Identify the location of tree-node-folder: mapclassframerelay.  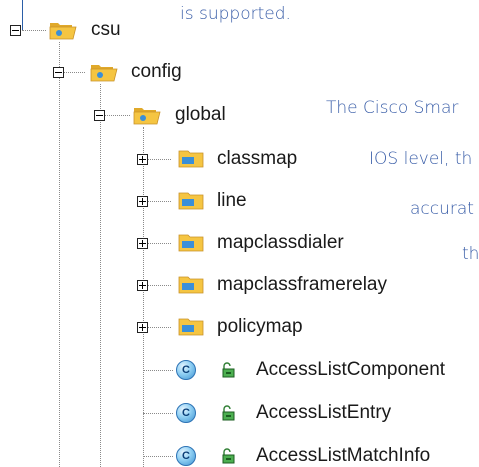
(302, 285).